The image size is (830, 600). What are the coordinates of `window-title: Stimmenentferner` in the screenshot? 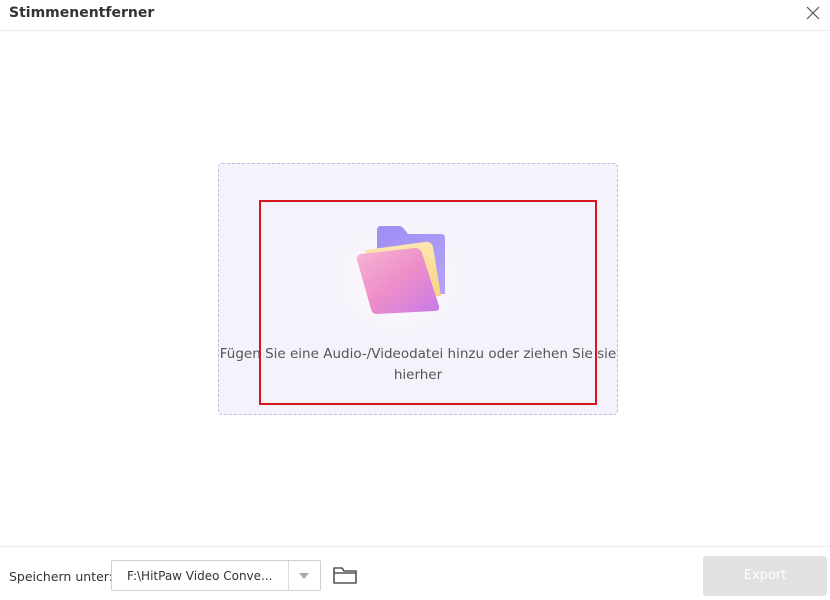 It's located at (82, 13).